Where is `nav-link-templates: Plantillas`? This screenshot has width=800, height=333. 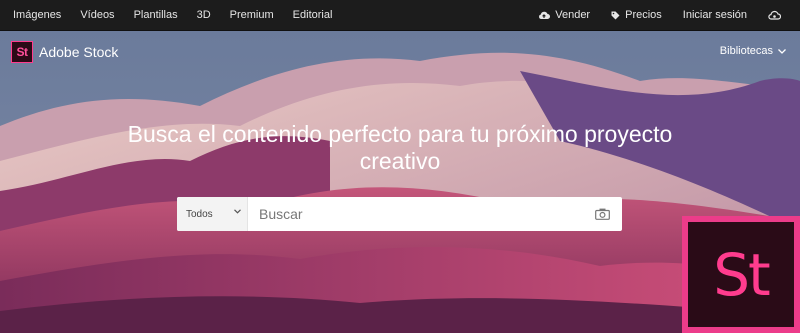
nav-link-templates: Plantillas is located at coordinates (156, 15).